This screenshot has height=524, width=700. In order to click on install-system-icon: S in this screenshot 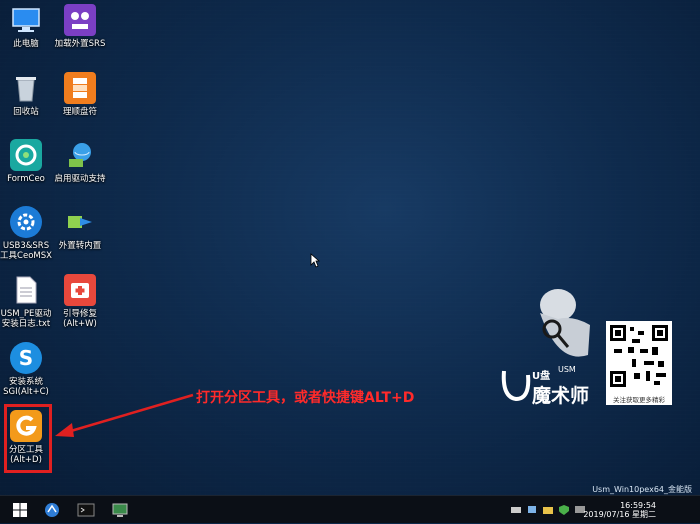, I will do `click(26, 358)`.